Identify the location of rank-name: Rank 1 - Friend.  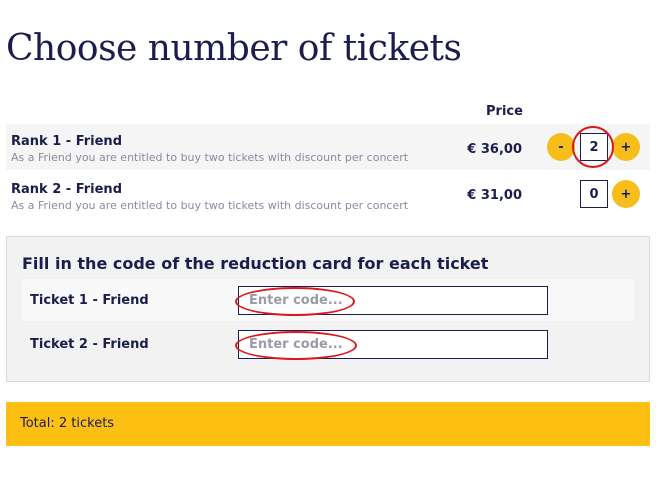
(66, 141).